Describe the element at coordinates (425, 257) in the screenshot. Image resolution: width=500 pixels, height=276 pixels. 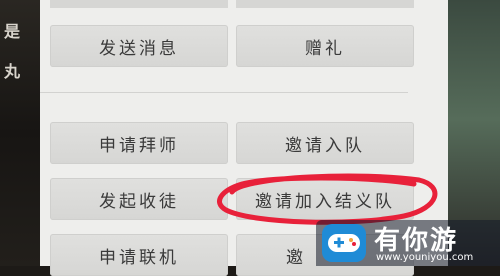
I see `watermark-url: www.youniyou.com` at that location.